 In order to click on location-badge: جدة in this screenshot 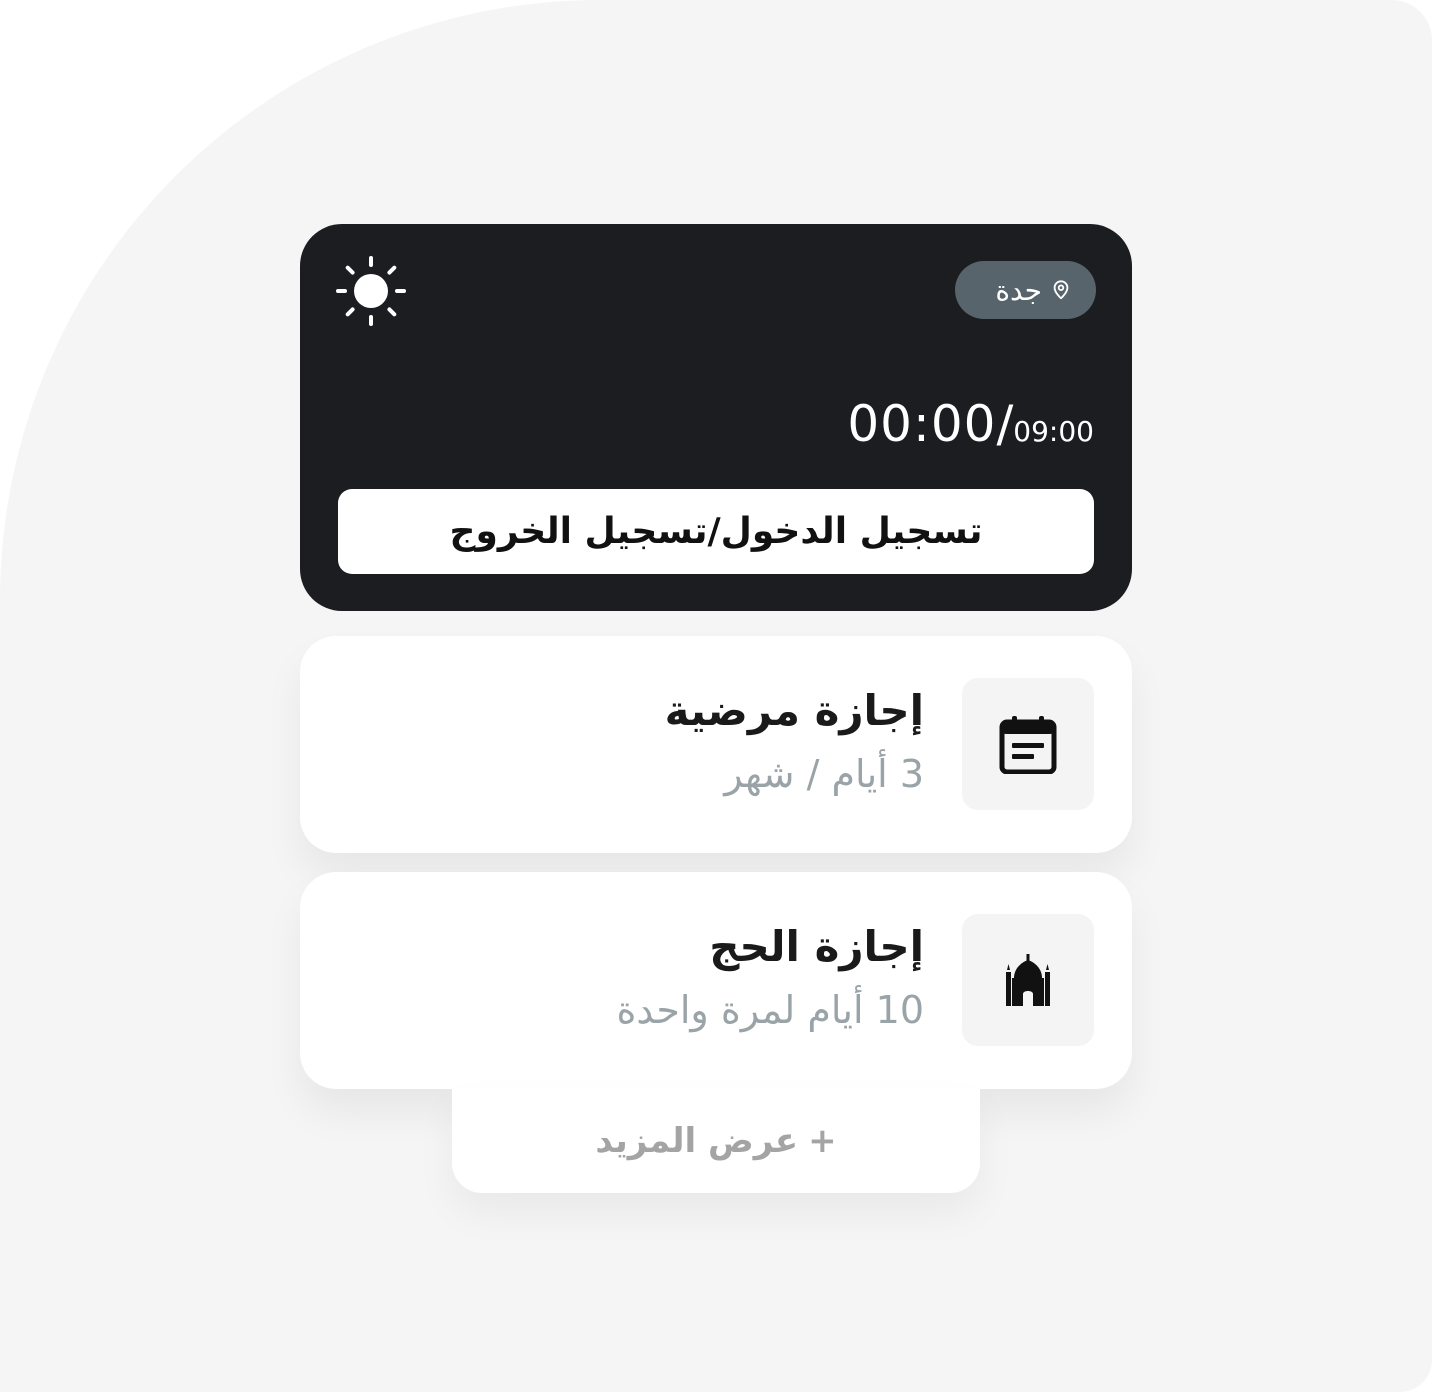, I will do `click(1025, 290)`.